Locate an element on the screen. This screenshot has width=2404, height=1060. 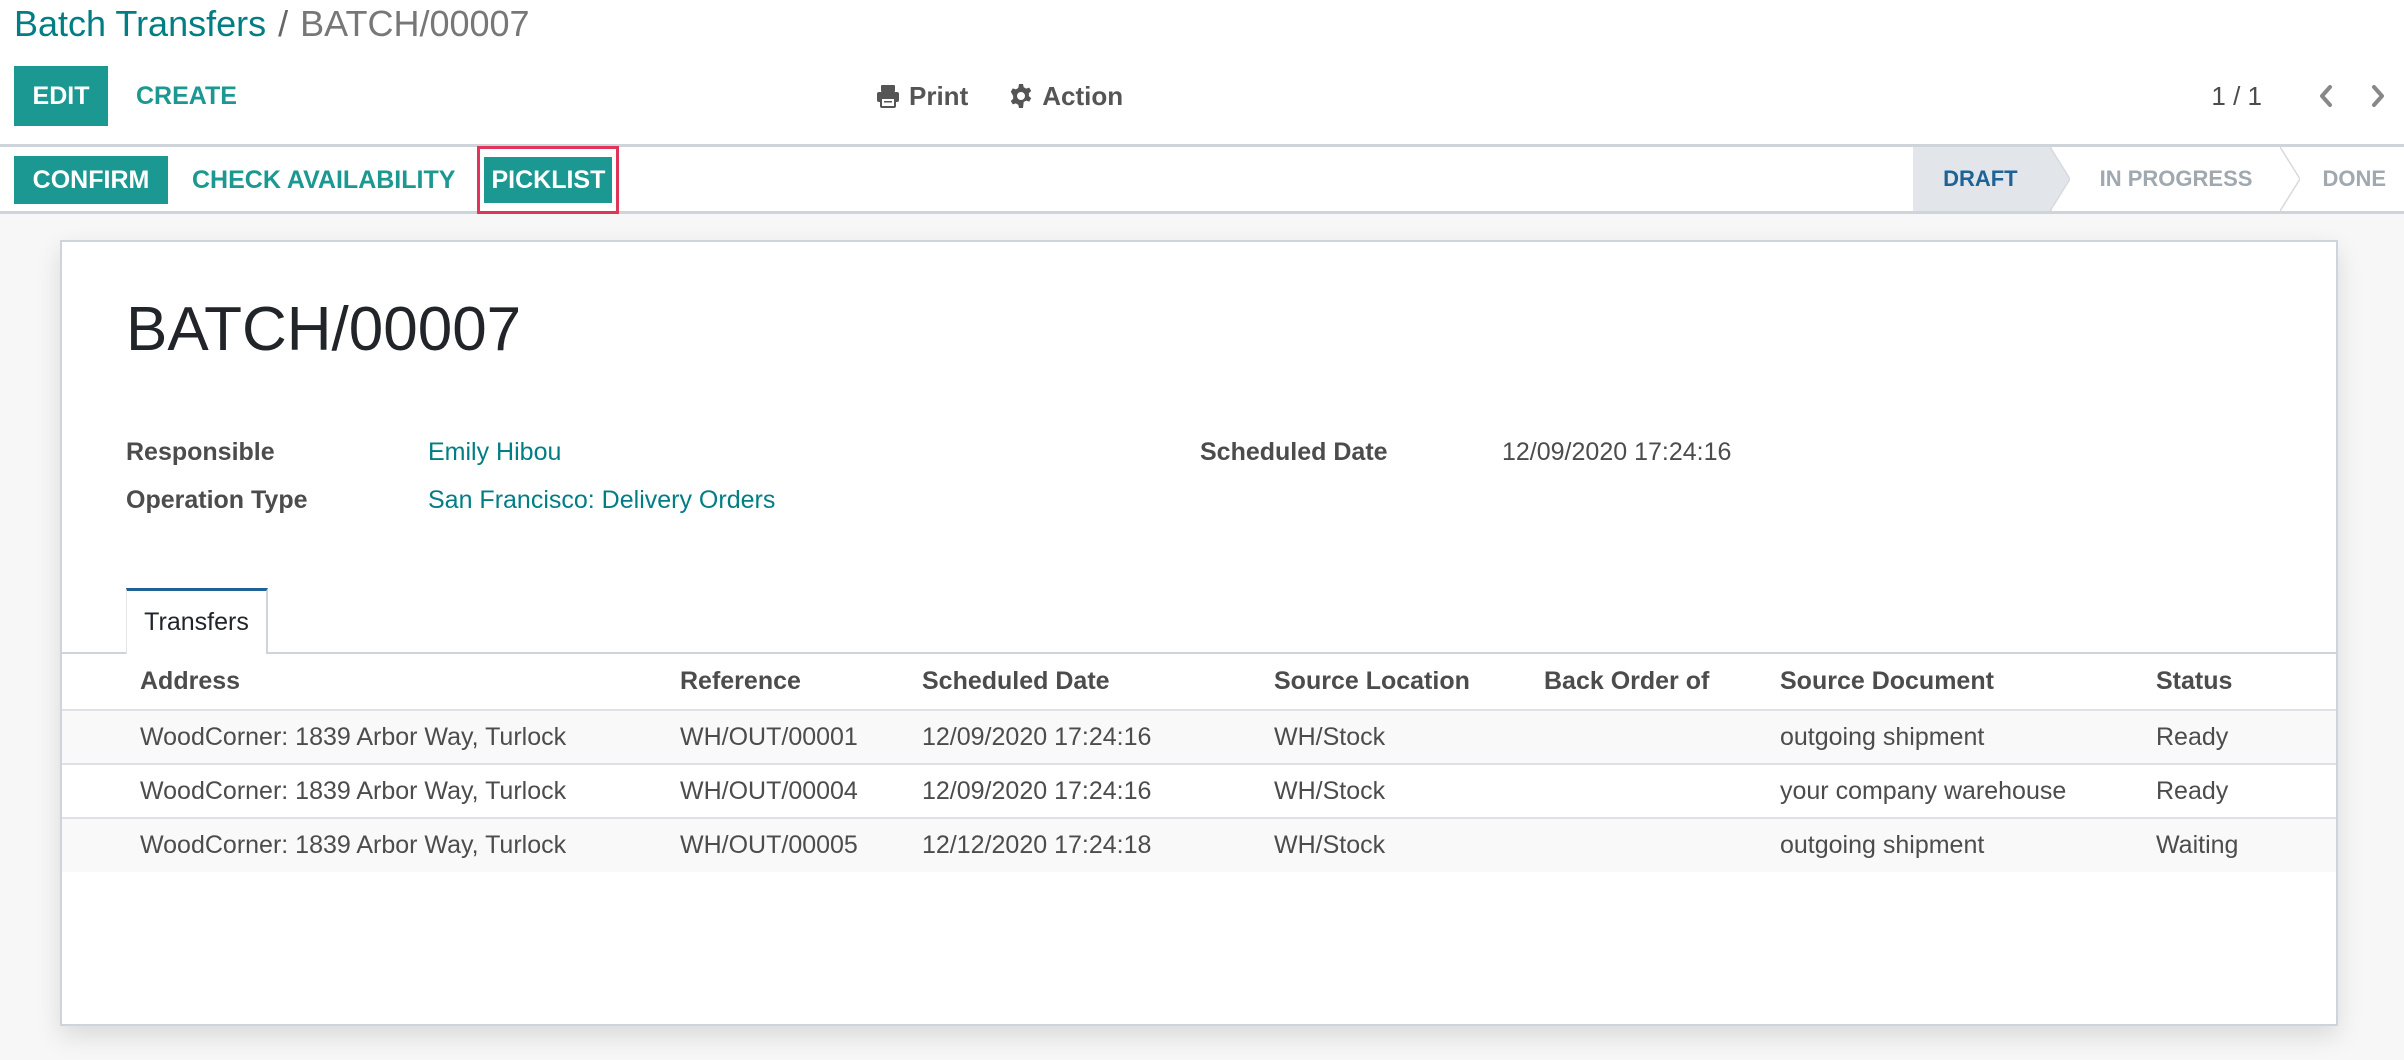
column-header-back-order-of: Back Order of is located at coordinates (1654, 682).